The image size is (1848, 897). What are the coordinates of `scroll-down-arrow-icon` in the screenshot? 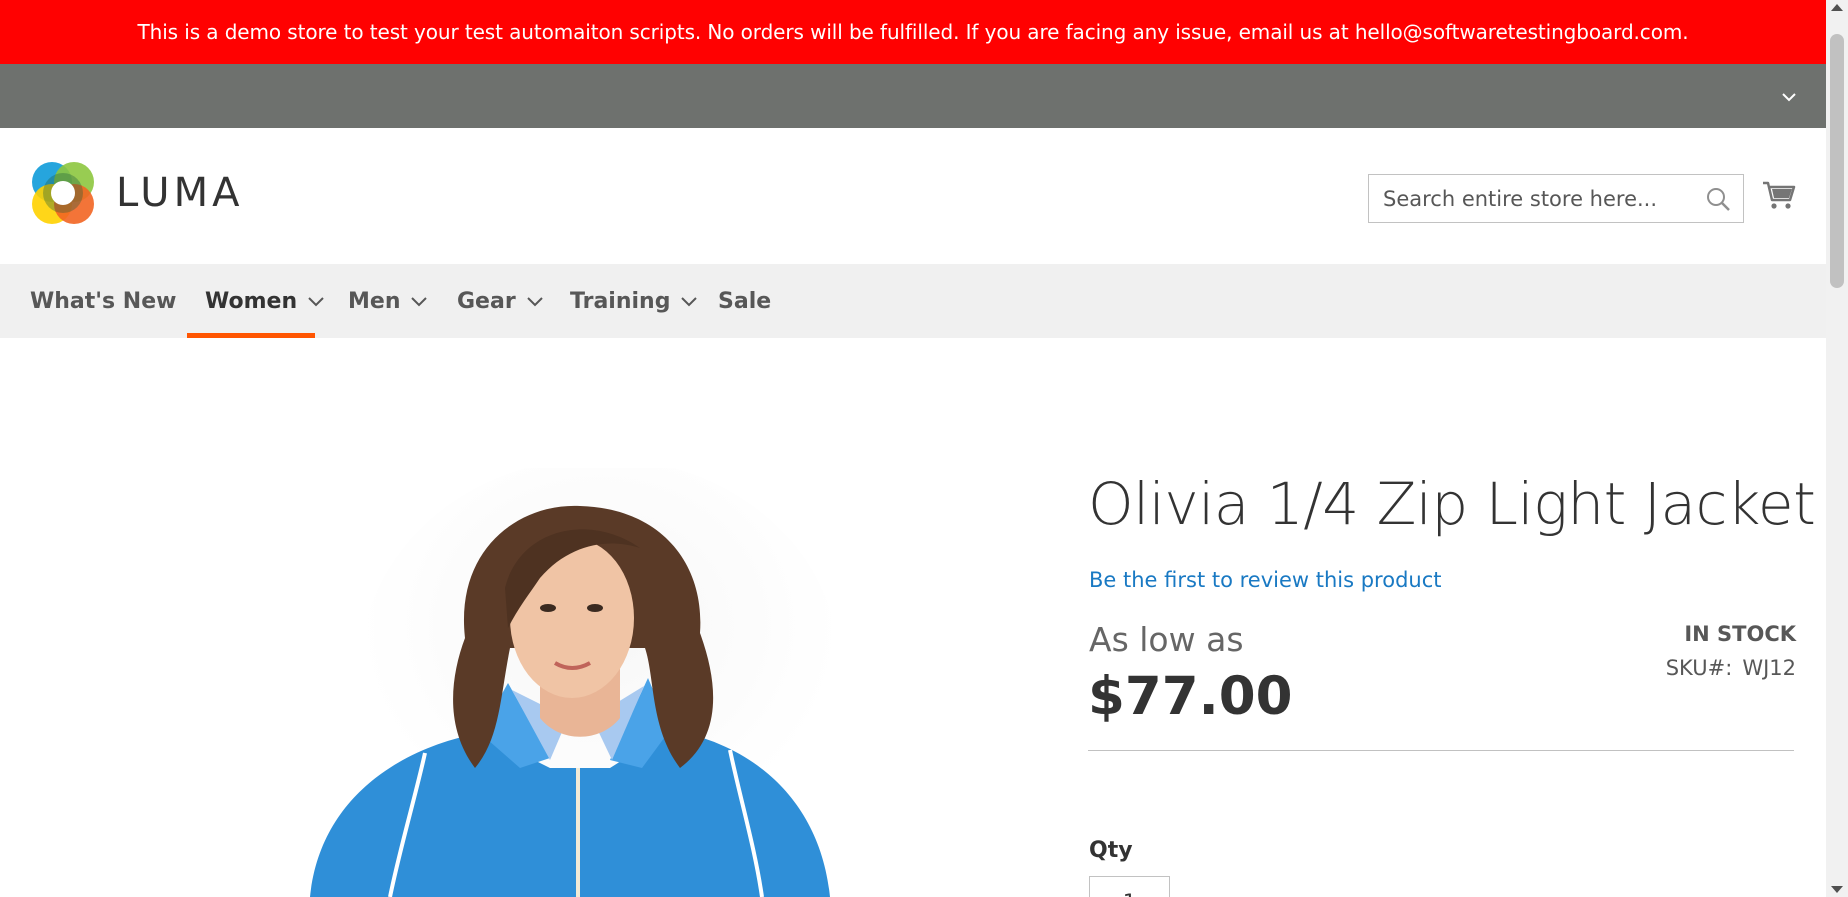 It's located at (1837, 889).